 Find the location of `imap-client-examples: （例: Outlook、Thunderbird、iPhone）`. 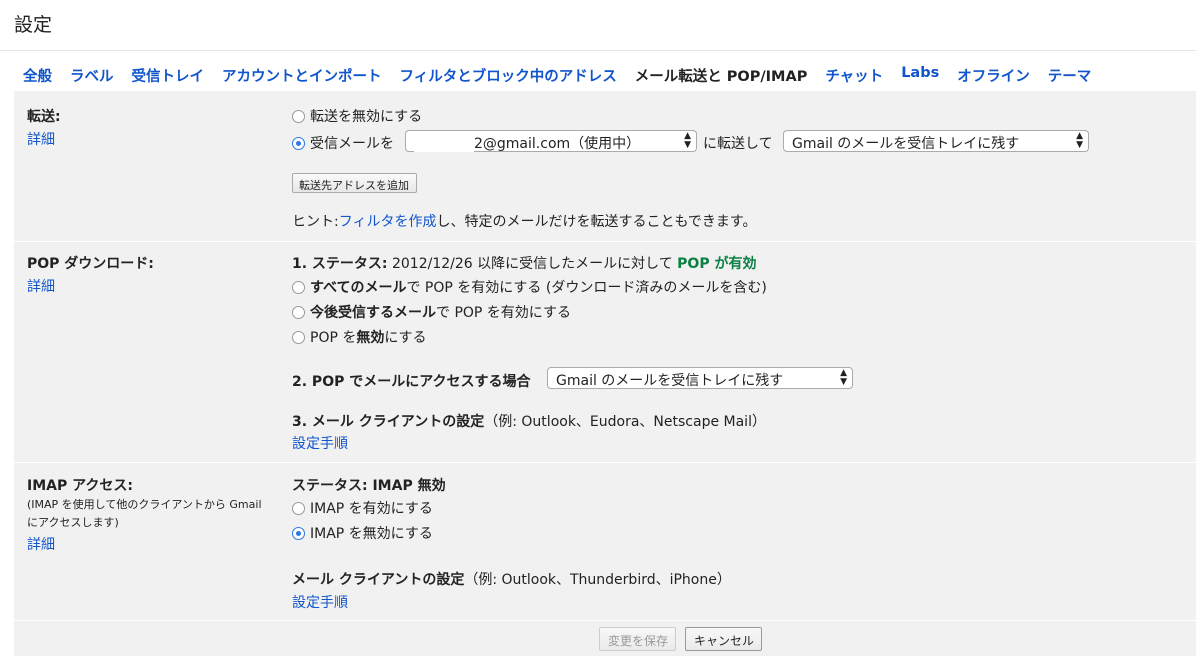

imap-client-examples: （例: Outlook、Thunderbird、iPhone） is located at coordinates (597, 580).